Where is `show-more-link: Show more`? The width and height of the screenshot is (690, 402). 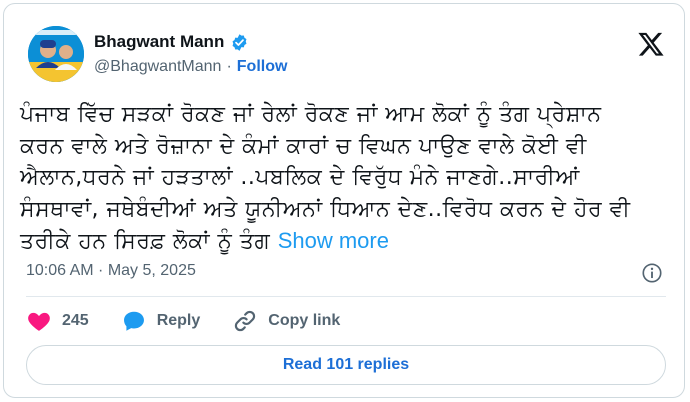
show-more-link: Show more is located at coordinates (333, 240).